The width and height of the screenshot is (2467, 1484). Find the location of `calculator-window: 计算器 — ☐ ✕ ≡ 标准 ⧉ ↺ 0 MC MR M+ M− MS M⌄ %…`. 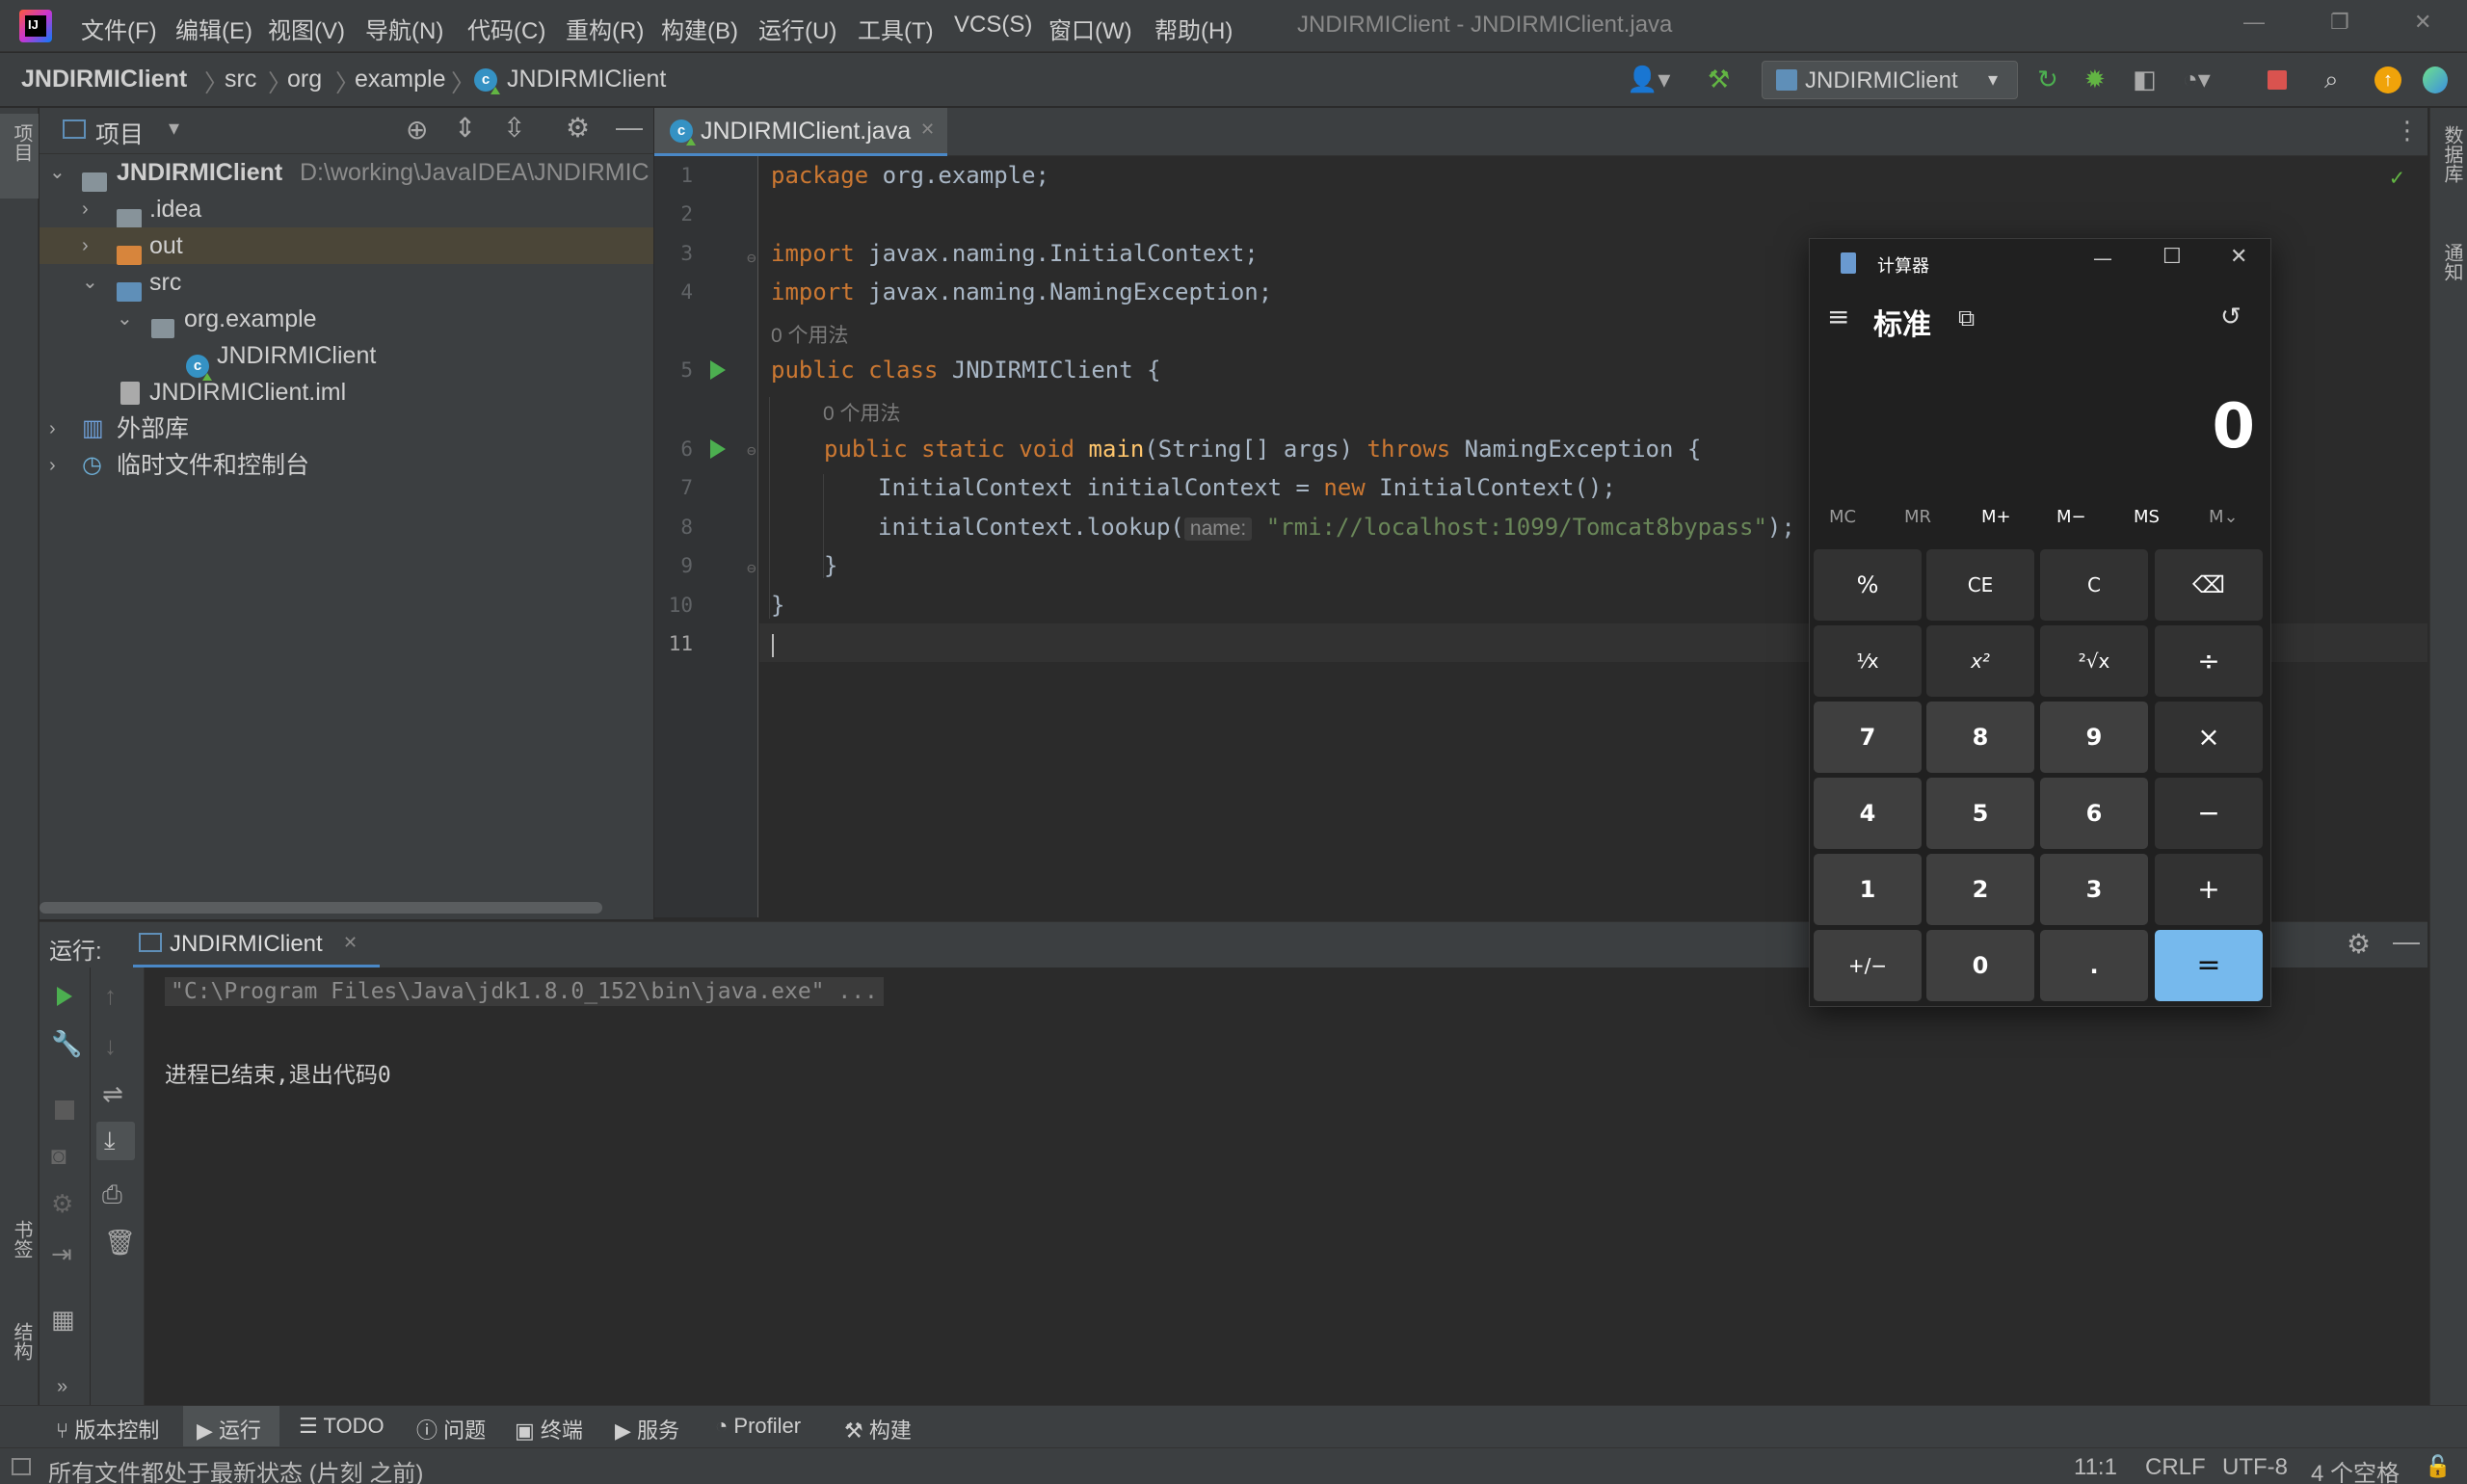

calculator-window: 计算器 — ☐ ✕ ≡ 标准 ⧉ ↺ 0 MC MR M+ M− MS M⌄ %… is located at coordinates (2040, 622).